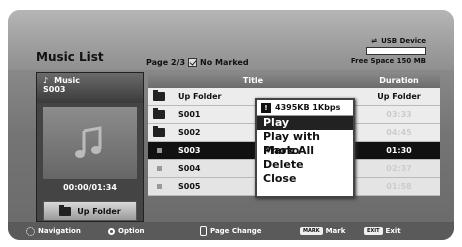  I want to click on free-space: Free Space 150 MB, so click(388, 61).